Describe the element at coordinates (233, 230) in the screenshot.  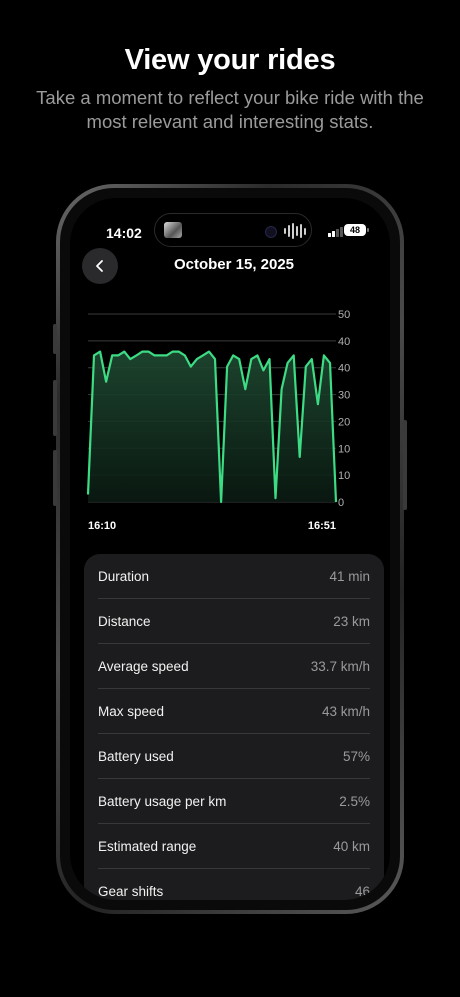
I see `dynamic-island` at that location.